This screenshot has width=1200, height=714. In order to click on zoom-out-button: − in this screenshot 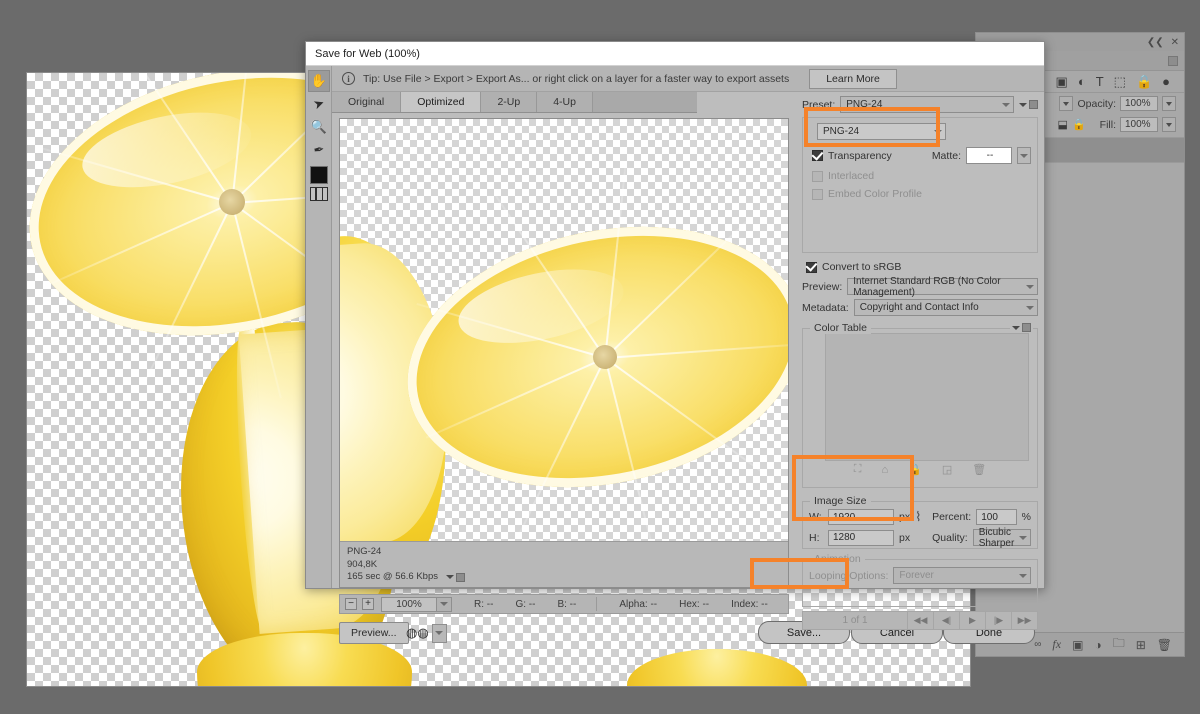, I will do `click(351, 604)`.